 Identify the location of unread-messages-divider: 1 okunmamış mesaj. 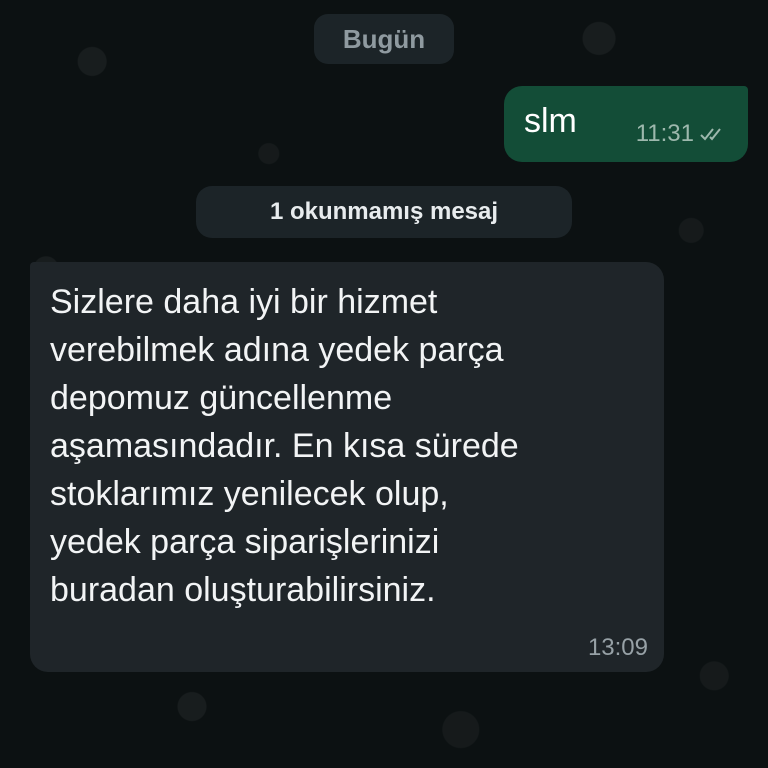
(384, 212).